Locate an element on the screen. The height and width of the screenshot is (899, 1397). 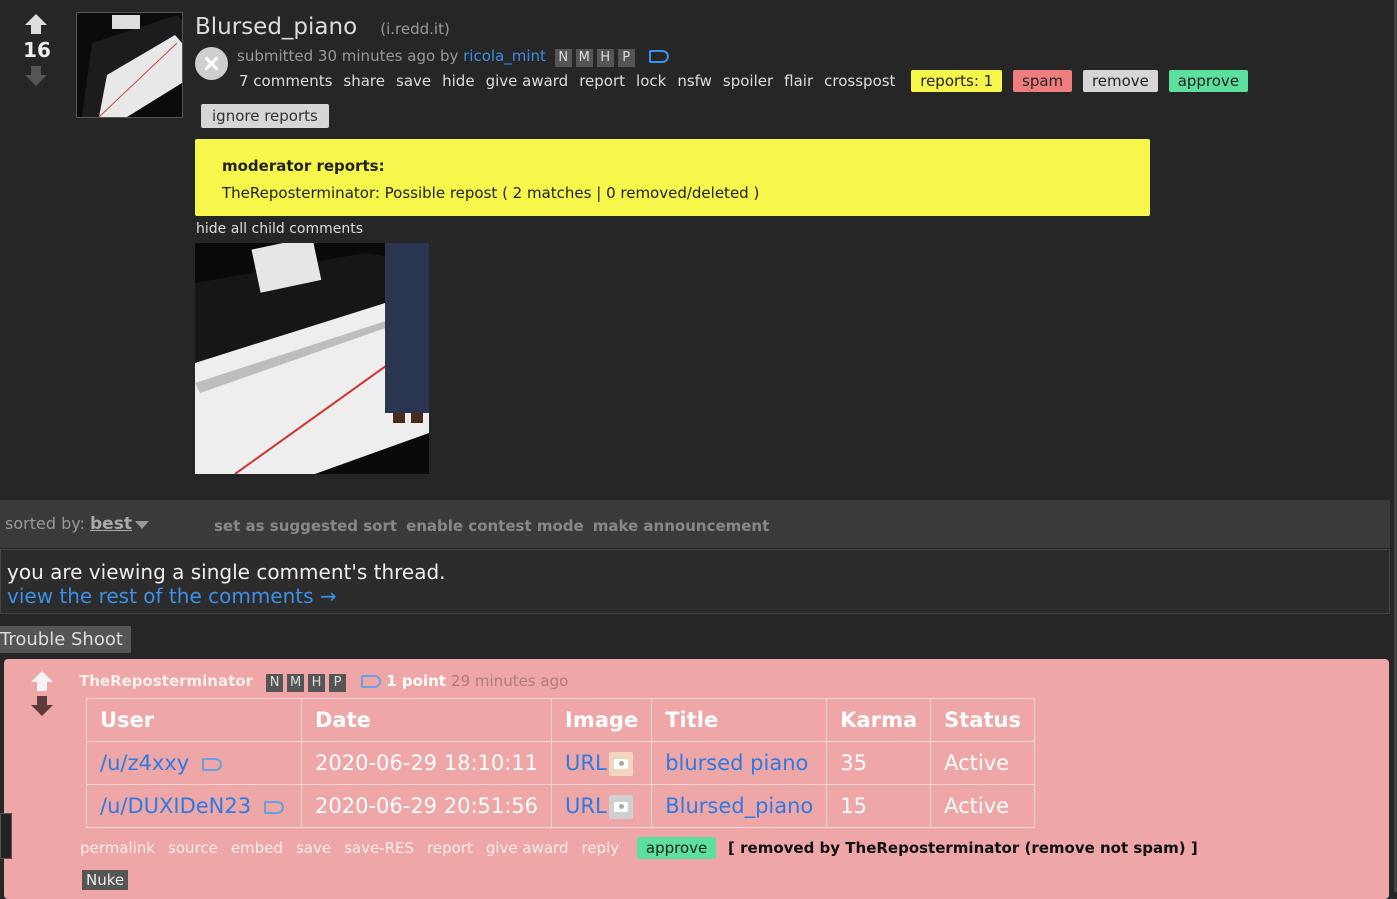
row-title-link: blursed piano is located at coordinates (736, 763).